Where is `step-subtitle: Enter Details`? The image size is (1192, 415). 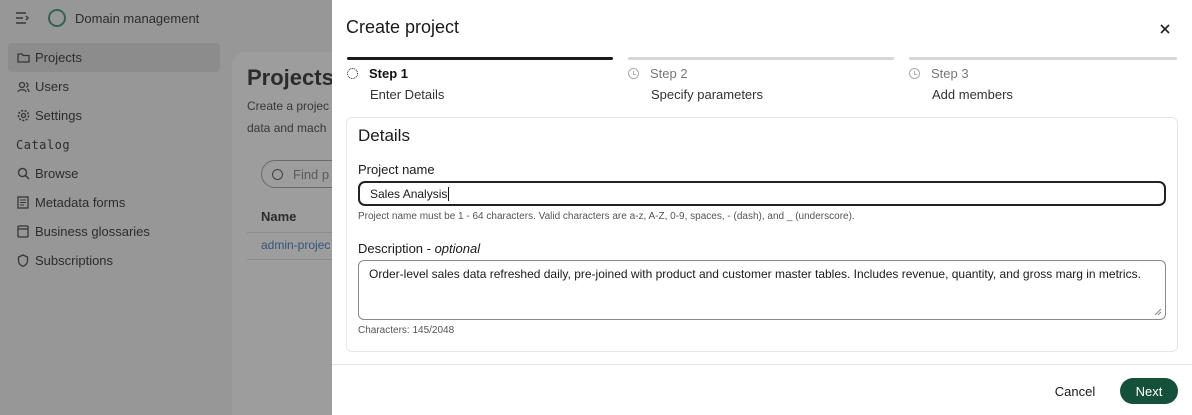
step-subtitle: Enter Details is located at coordinates (407, 94).